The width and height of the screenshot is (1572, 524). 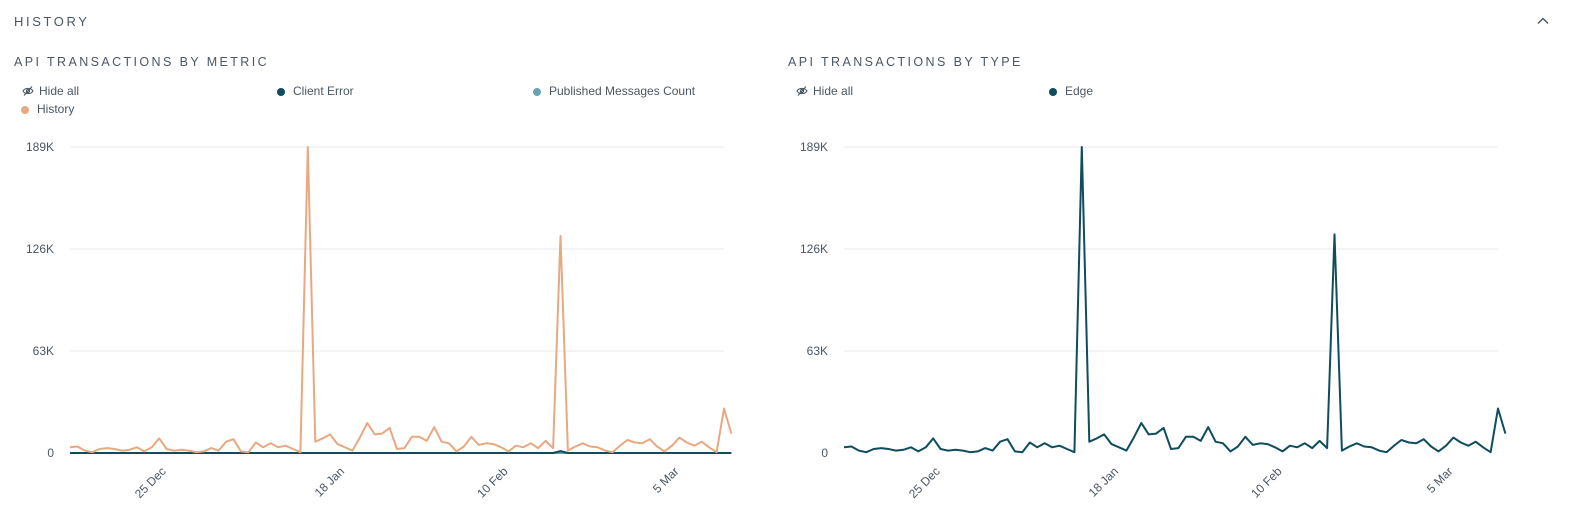 What do you see at coordinates (401, 452) in the screenshot?
I see `series-line-client-error` at bounding box center [401, 452].